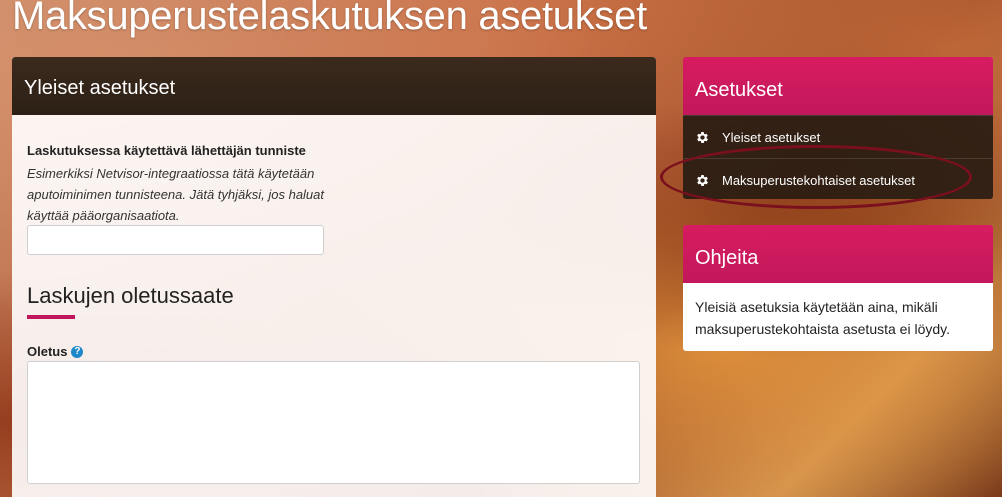 Image resolution: width=1002 pixels, height=497 pixels. Describe the element at coordinates (130, 295) in the screenshot. I see `default-message-heading: Laskujen oletussaate` at that location.